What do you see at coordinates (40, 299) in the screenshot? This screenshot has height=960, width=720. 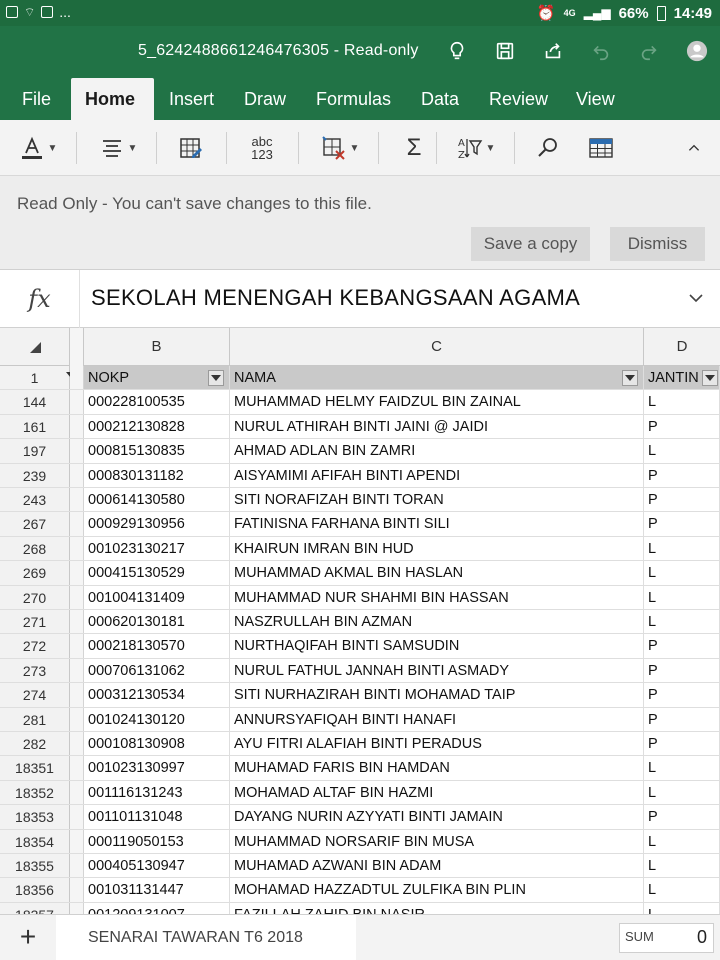 I see `fx-icon: fx` at bounding box center [40, 299].